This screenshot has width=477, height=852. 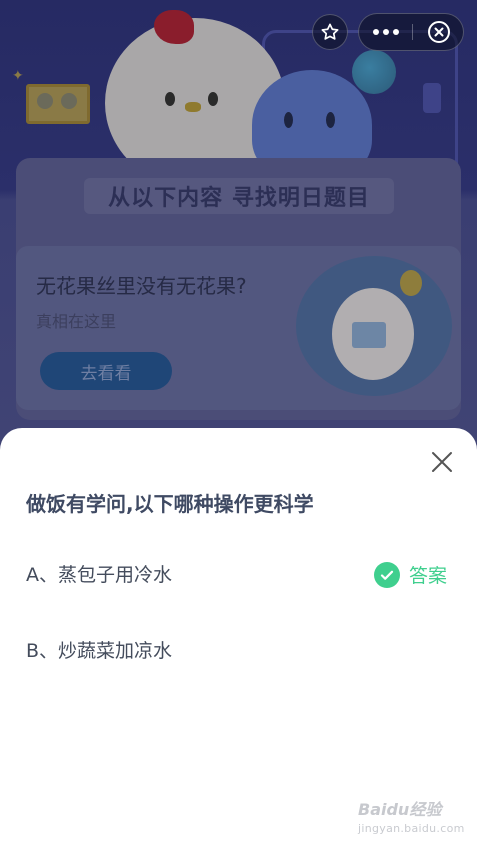 What do you see at coordinates (411, 283) in the screenshot?
I see `lightbulb-icon` at bounding box center [411, 283].